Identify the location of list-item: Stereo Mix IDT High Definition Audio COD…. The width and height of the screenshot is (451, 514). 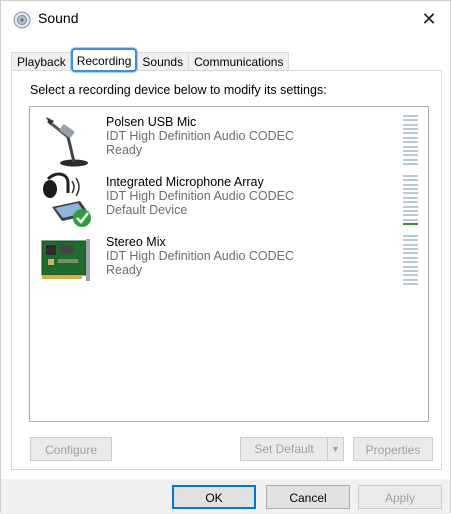
(229, 260).